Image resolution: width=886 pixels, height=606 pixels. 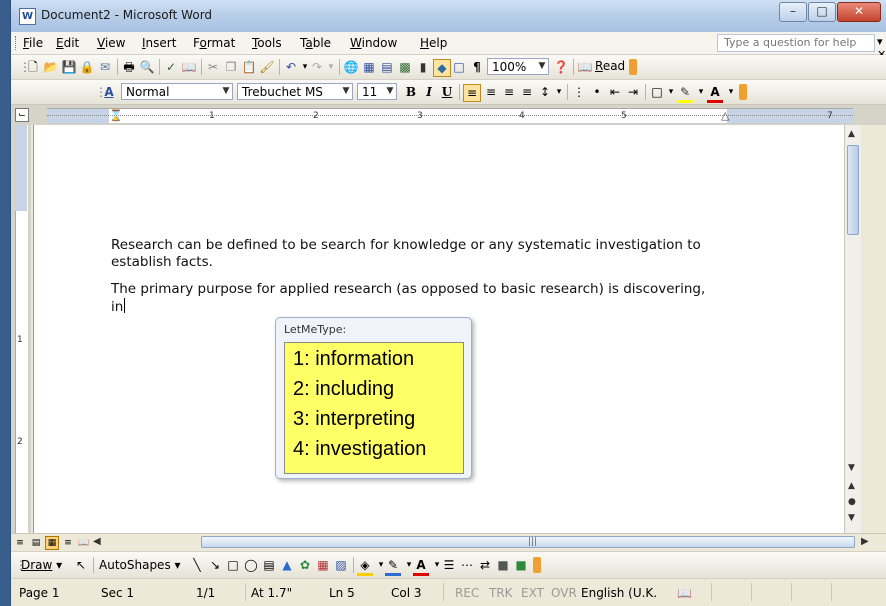 What do you see at coordinates (109, 92) in the screenshot?
I see `styles-formatting-icon: A` at bounding box center [109, 92].